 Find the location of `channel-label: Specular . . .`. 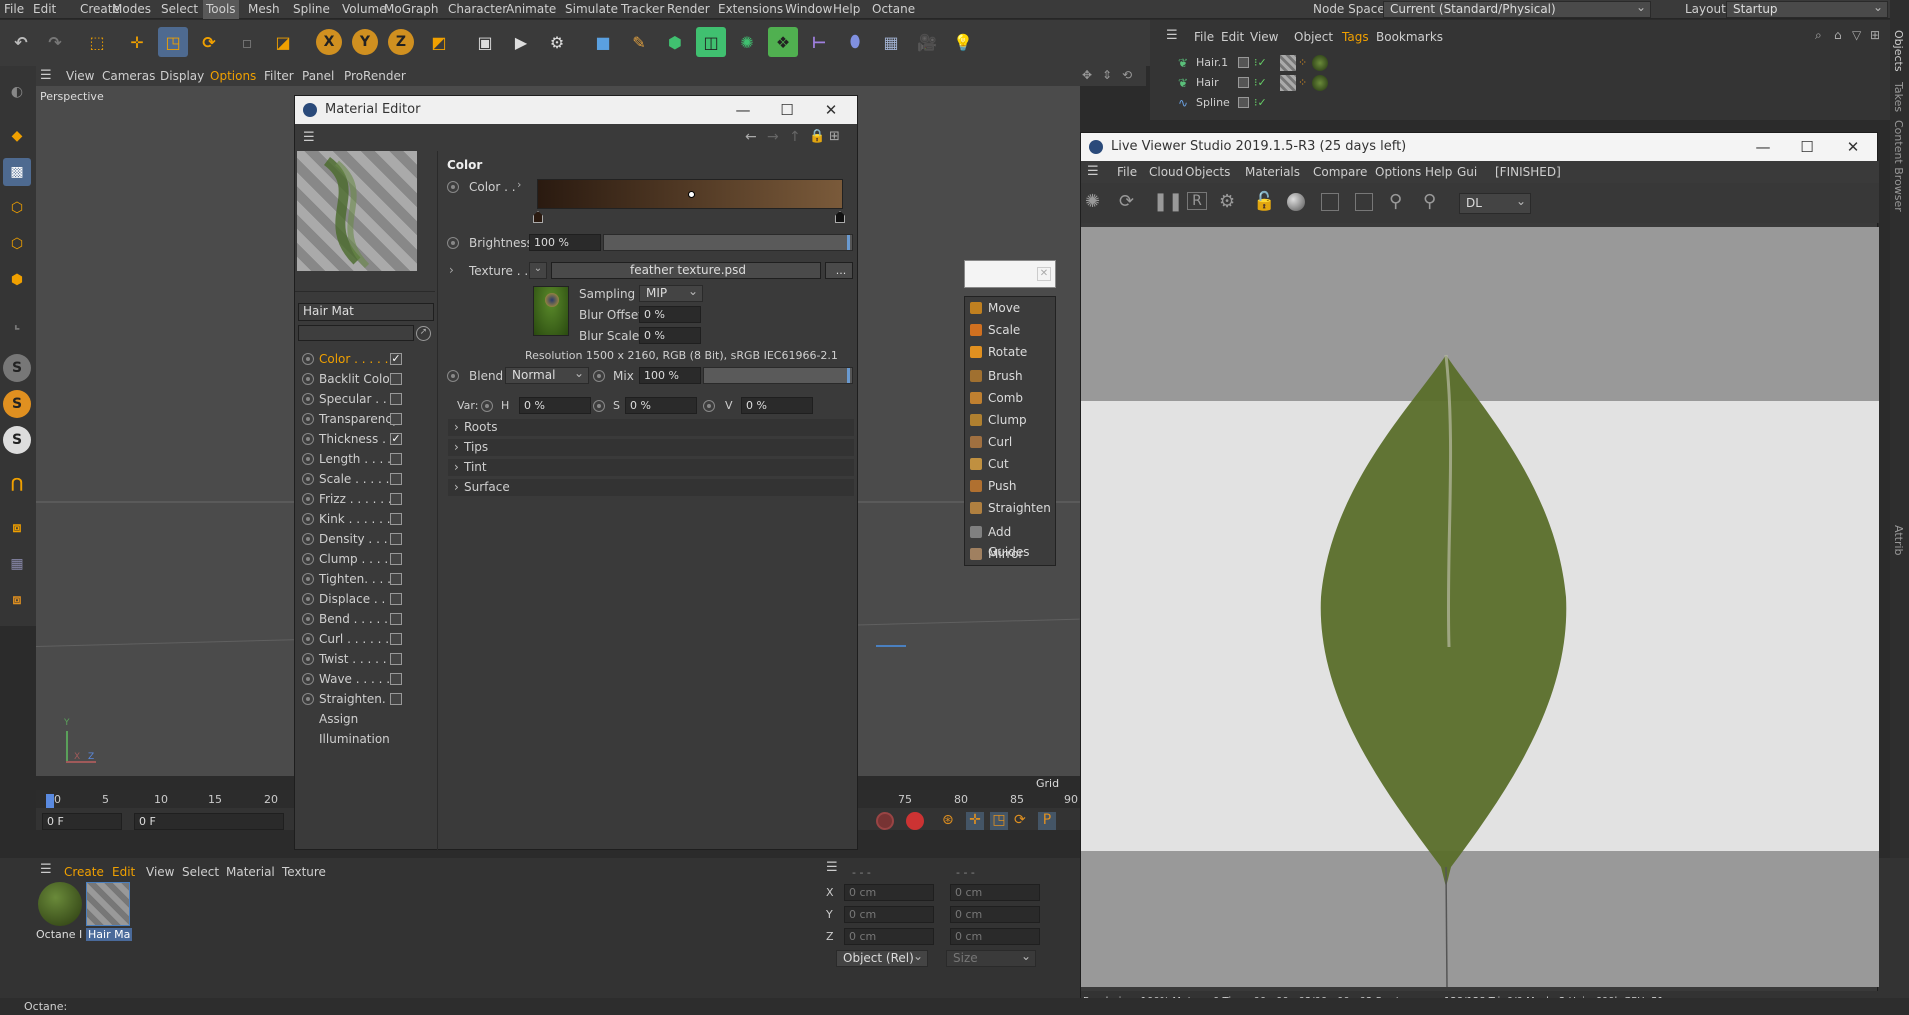

channel-label: Specular . . . is located at coordinates (356, 399).